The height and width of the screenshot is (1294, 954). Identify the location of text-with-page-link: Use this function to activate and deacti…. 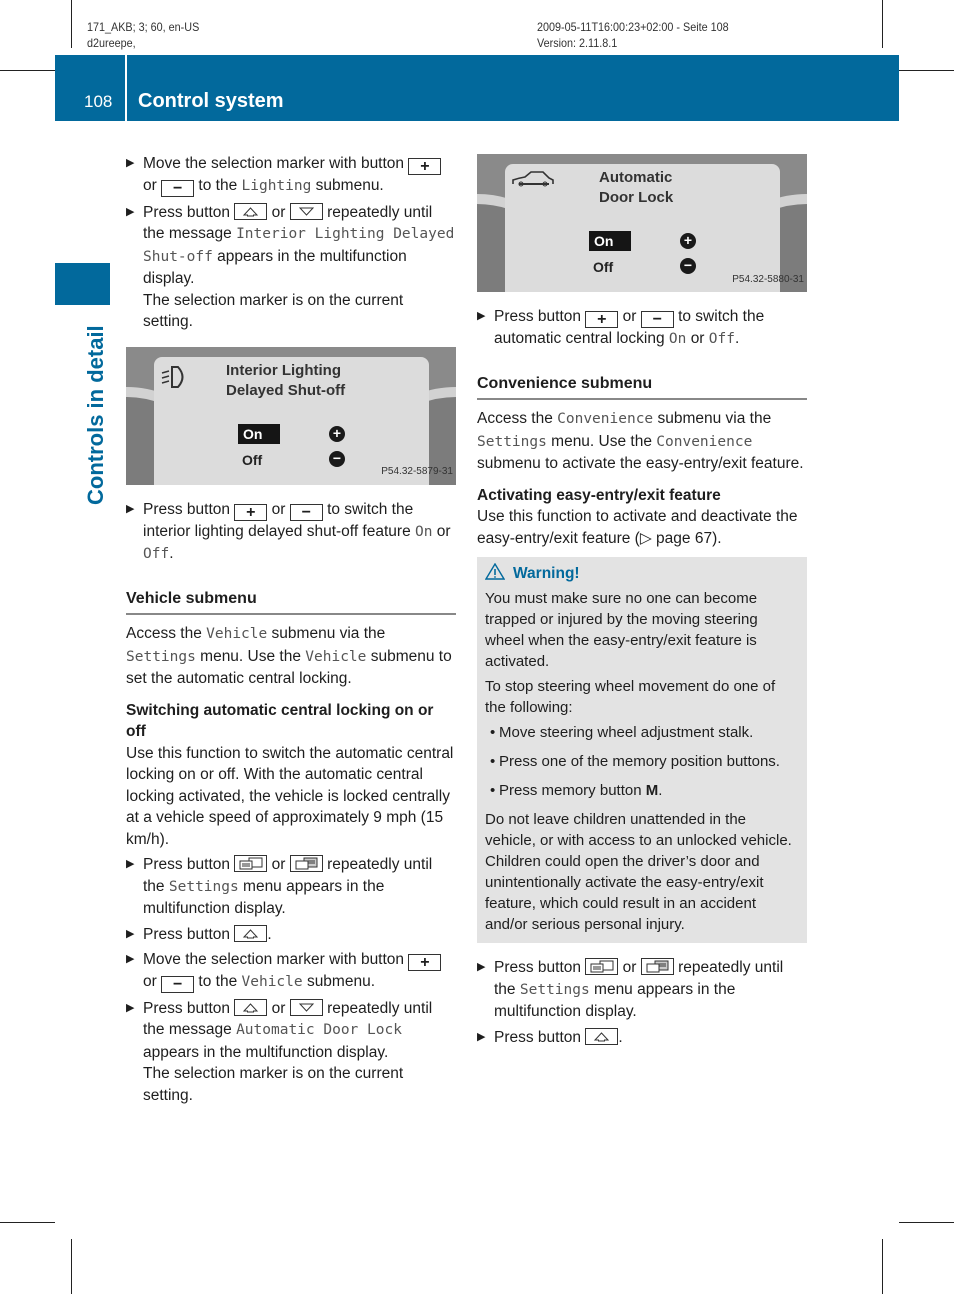
(637, 527).